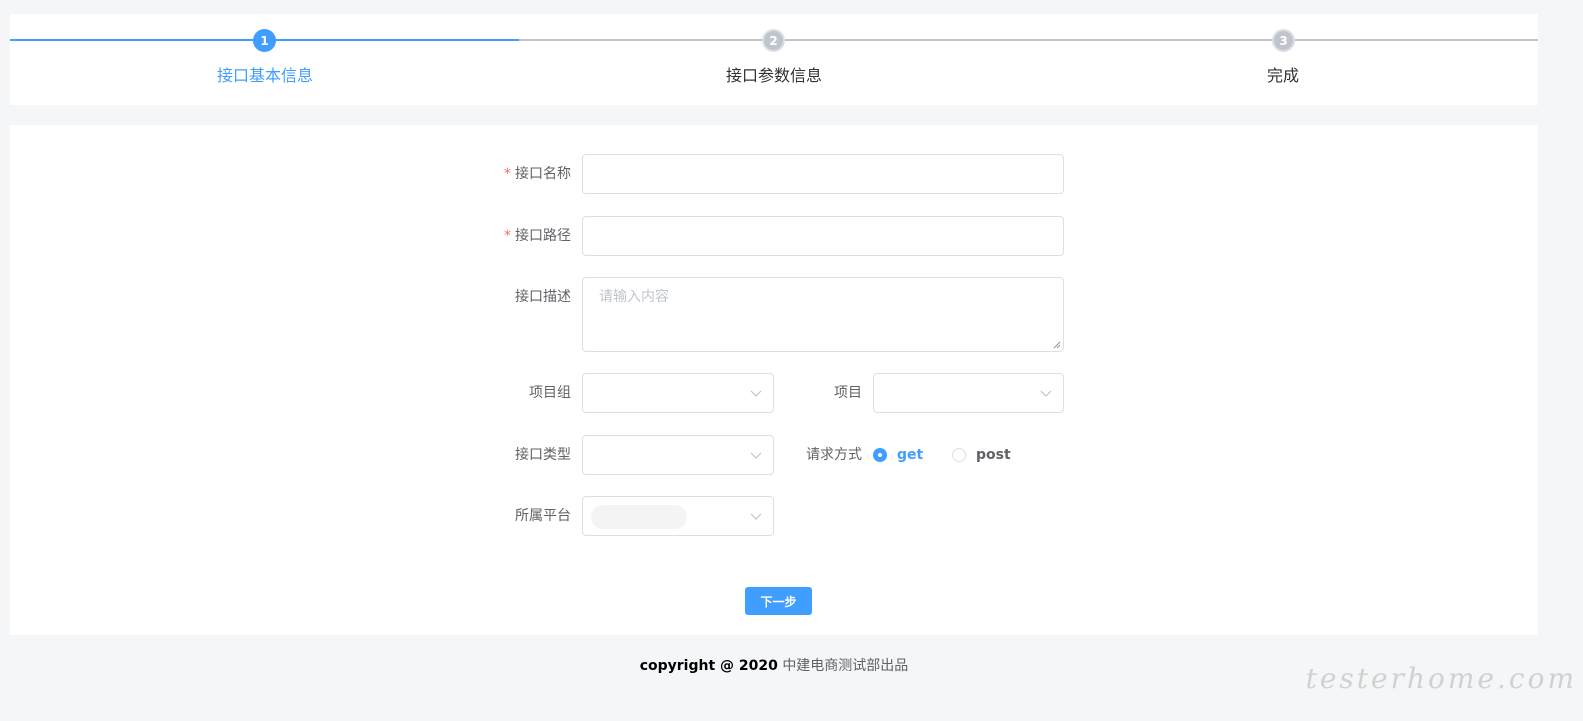 The image size is (1583, 721). What do you see at coordinates (678, 393) in the screenshot?
I see `group-select` at bounding box center [678, 393].